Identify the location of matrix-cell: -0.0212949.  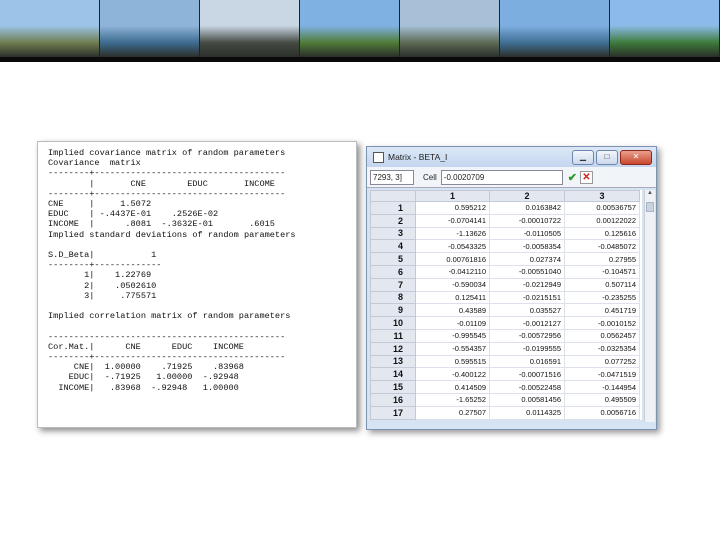
(527, 284).